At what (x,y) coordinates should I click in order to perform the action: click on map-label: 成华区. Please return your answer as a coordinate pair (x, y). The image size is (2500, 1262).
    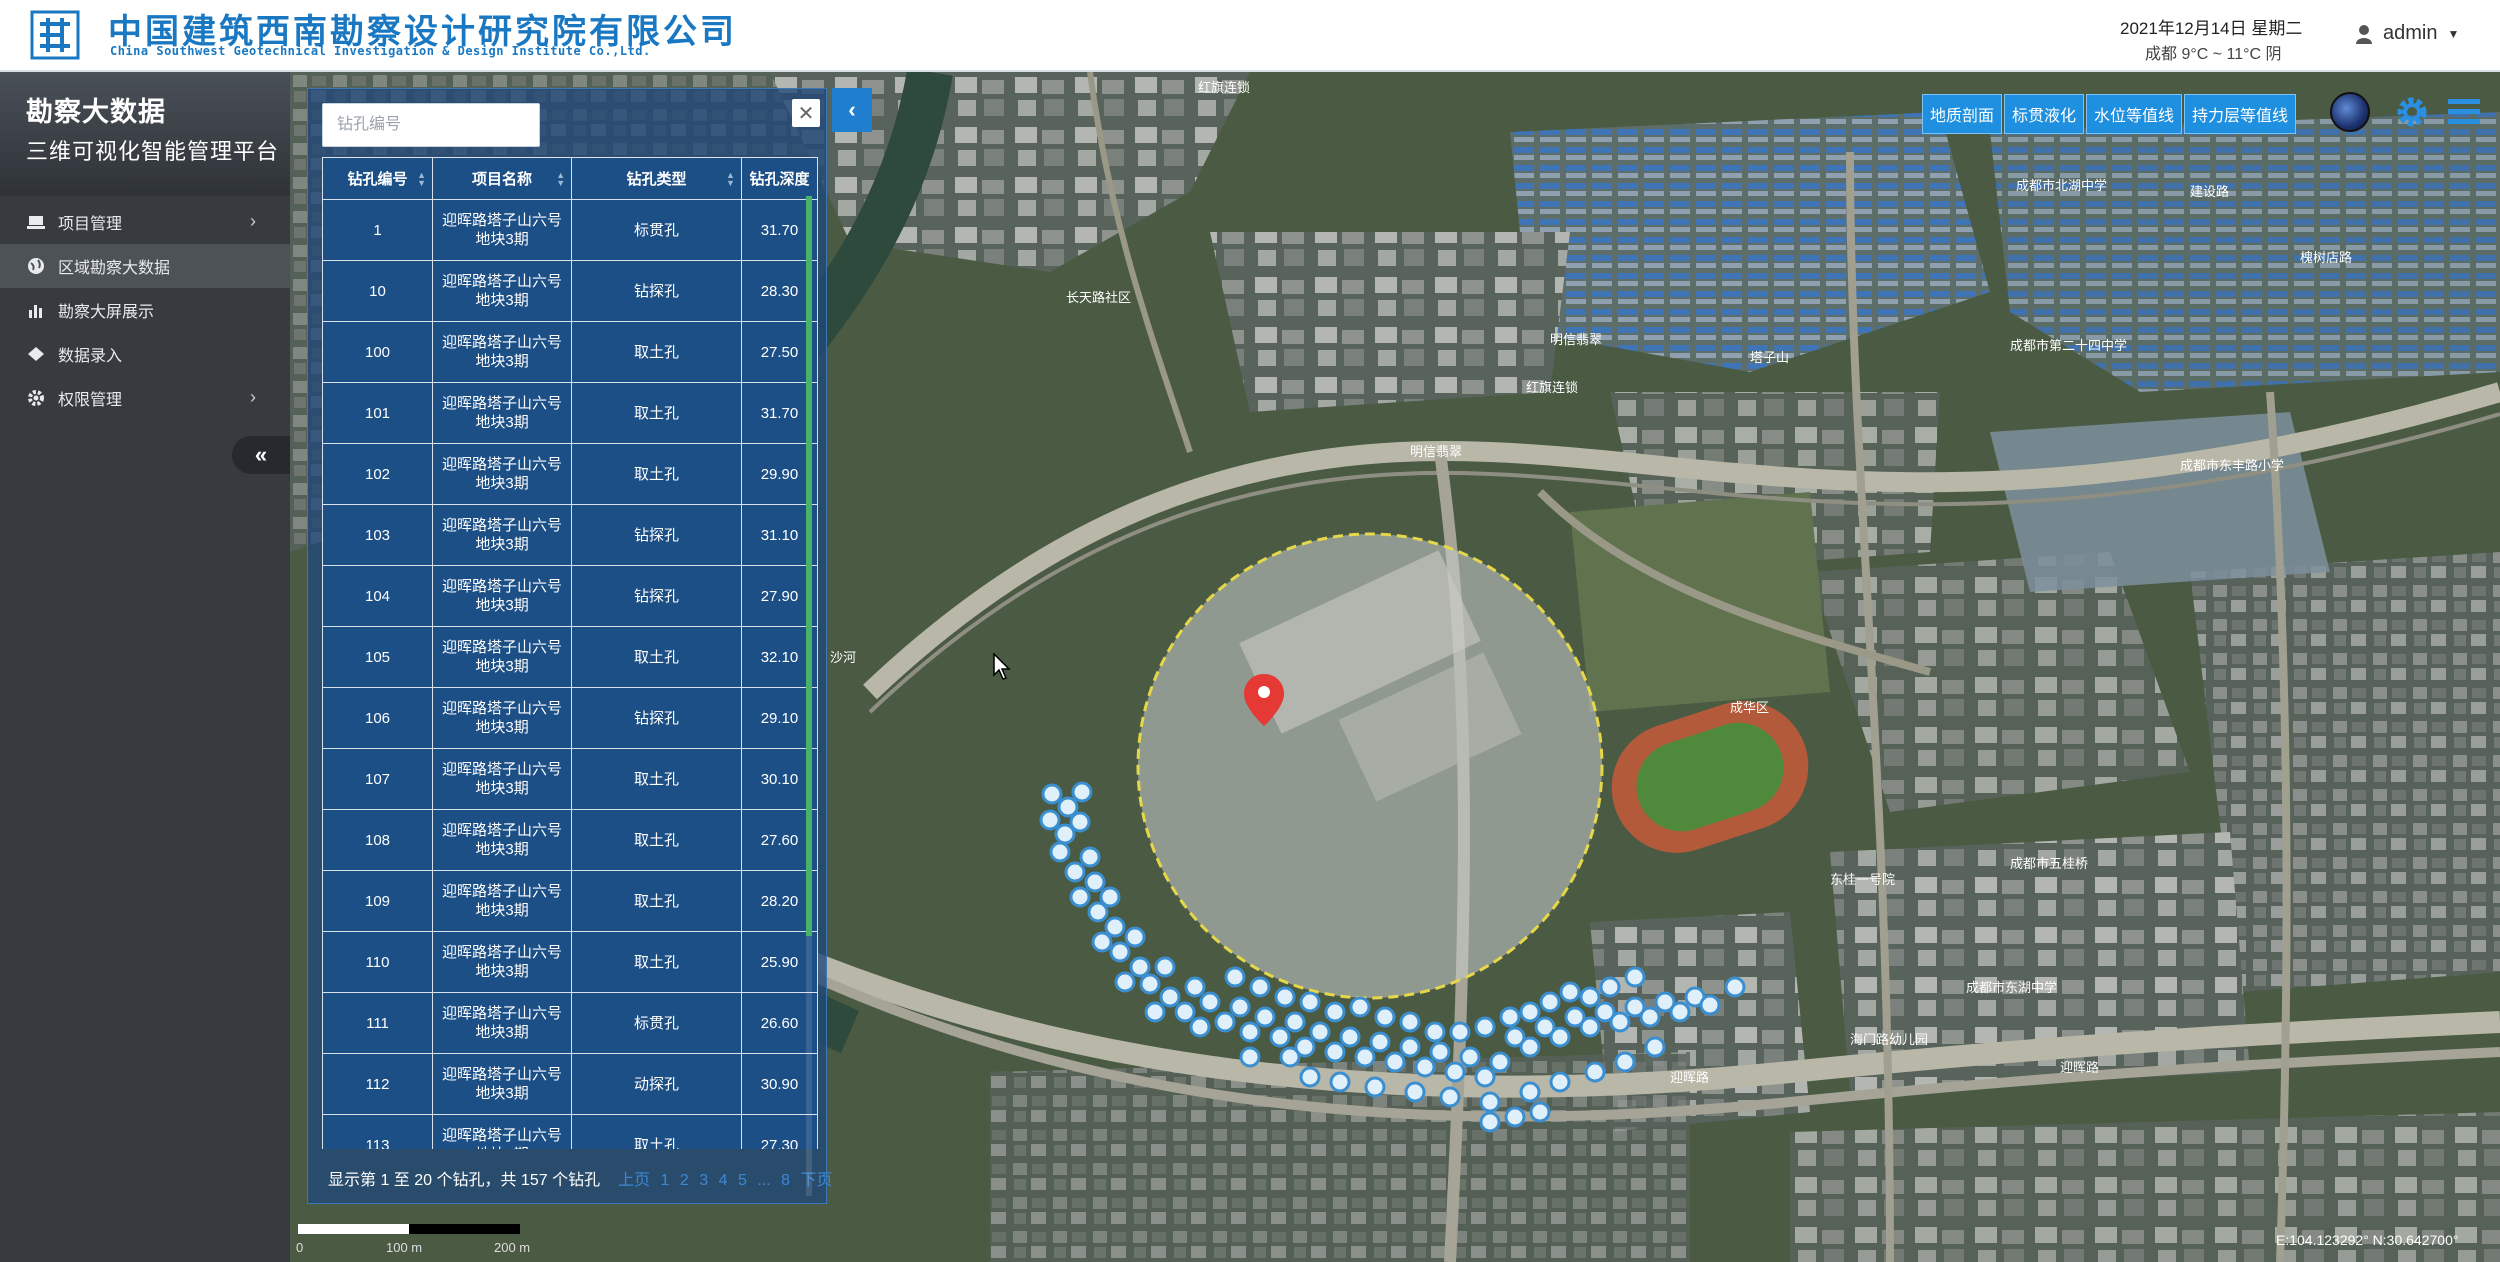
    Looking at the image, I should click on (1749, 707).